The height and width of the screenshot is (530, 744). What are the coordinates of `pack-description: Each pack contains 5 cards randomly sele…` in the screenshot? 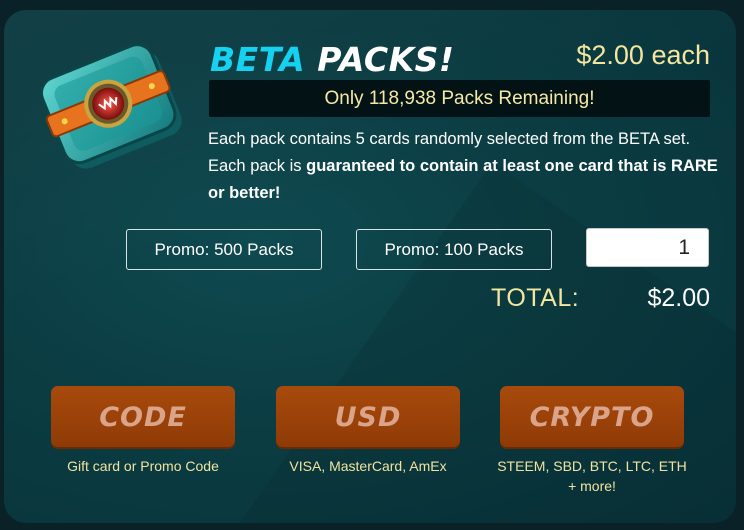 It's located at (463, 166).